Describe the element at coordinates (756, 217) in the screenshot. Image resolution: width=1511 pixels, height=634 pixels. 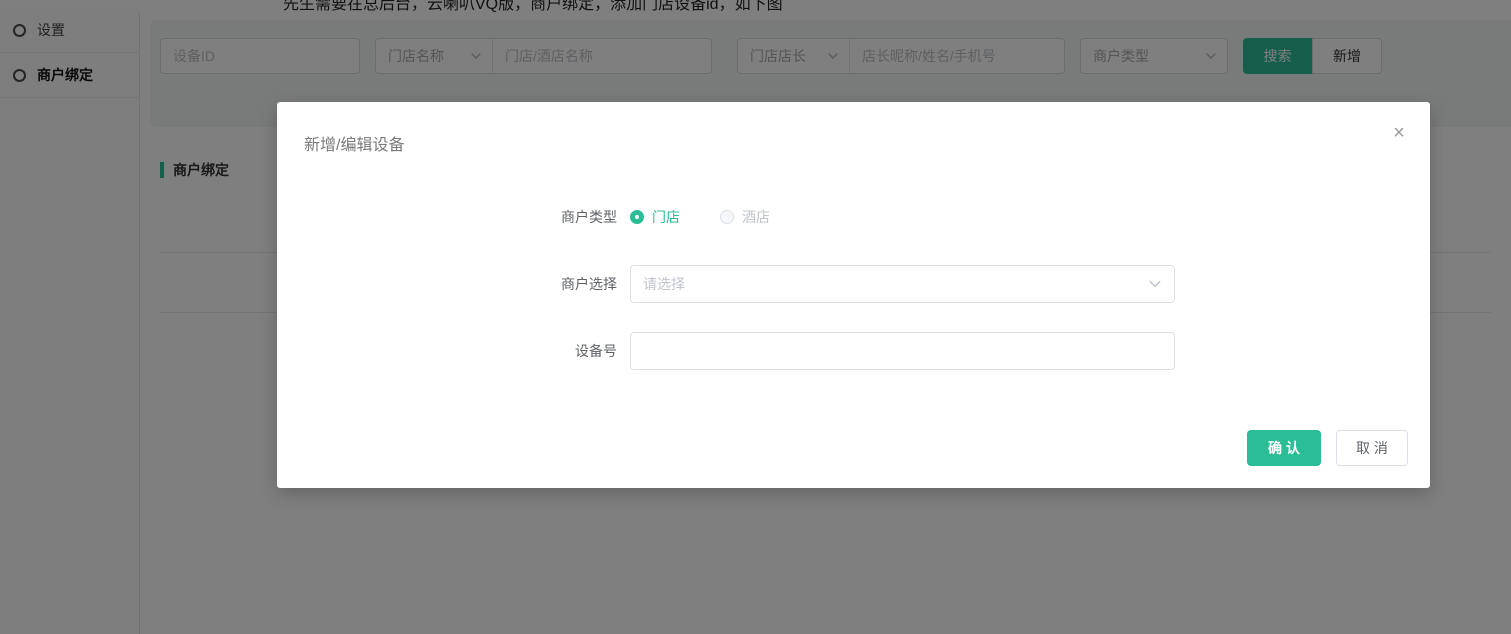
I see `radio-hotel-label: 酒店` at that location.